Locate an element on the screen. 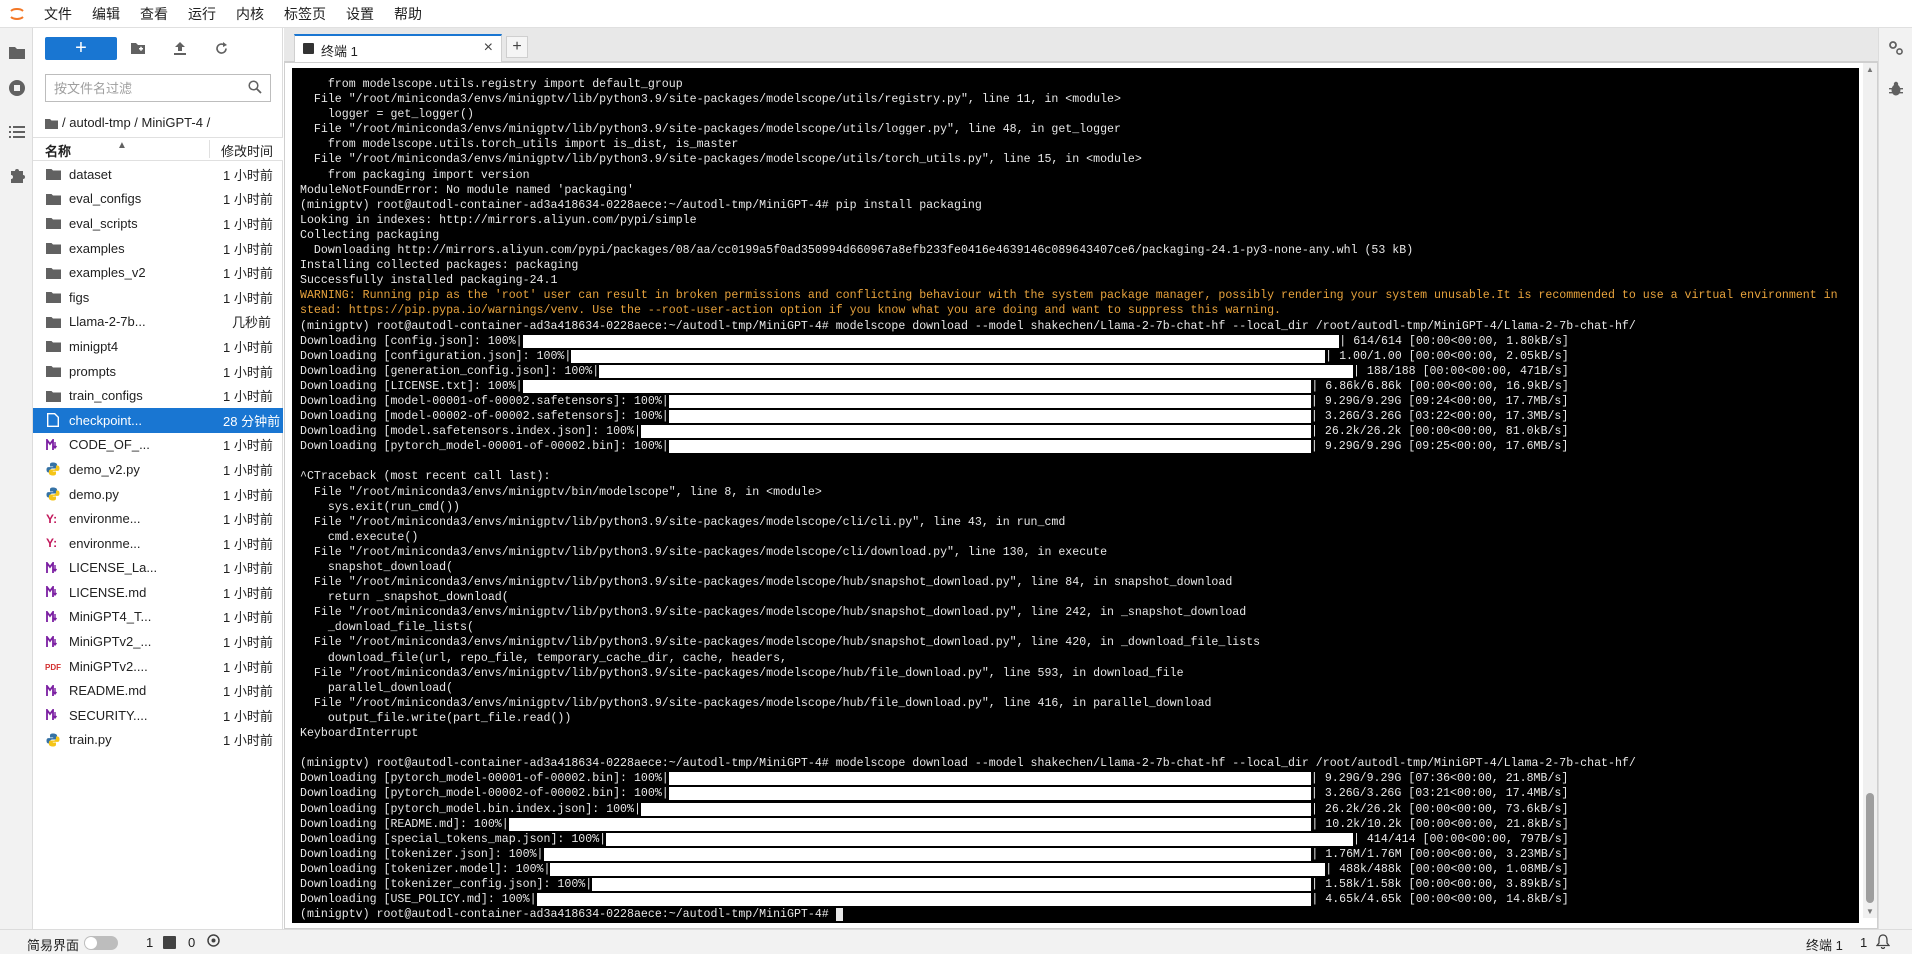 This screenshot has height=954, width=1912. file-row: PDF MiniGPTv2.... 1 小时前 is located at coordinates (158, 666).